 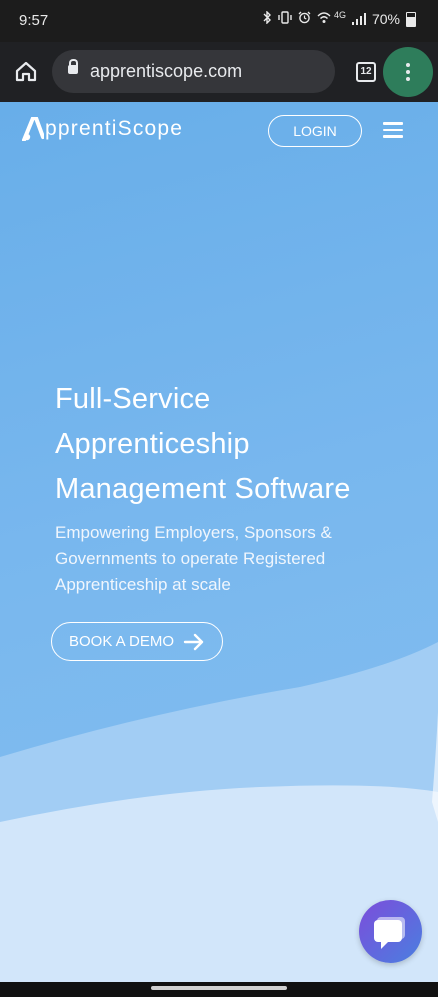 I want to click on arrow-right-icon, so click(x=193, y=642).